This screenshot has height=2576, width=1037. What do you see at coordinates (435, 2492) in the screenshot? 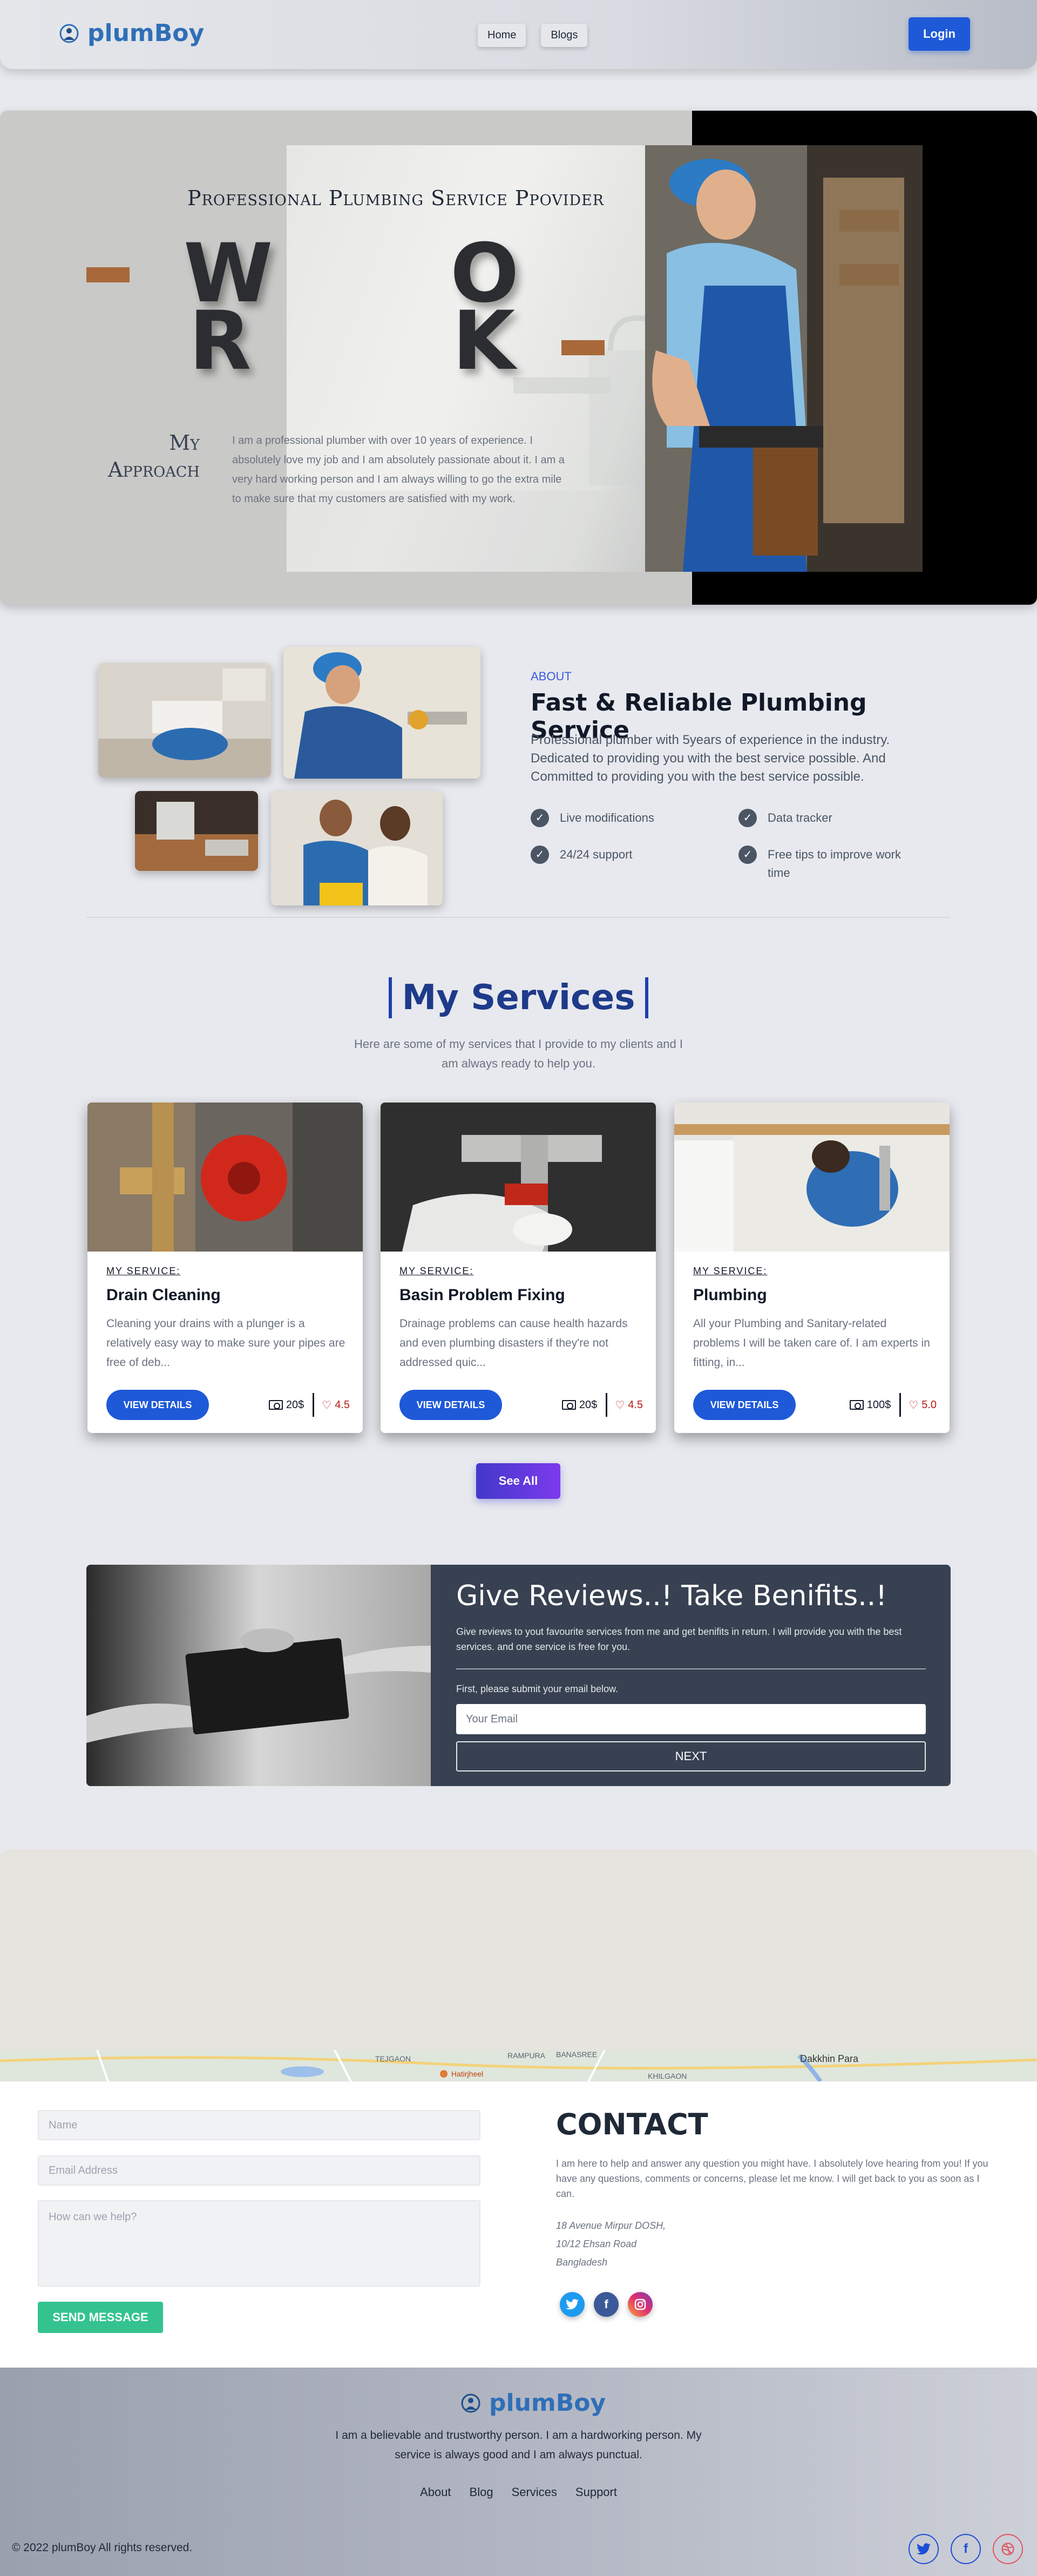
I see `footer-link-about: About` at bounding box center [435, 2492].